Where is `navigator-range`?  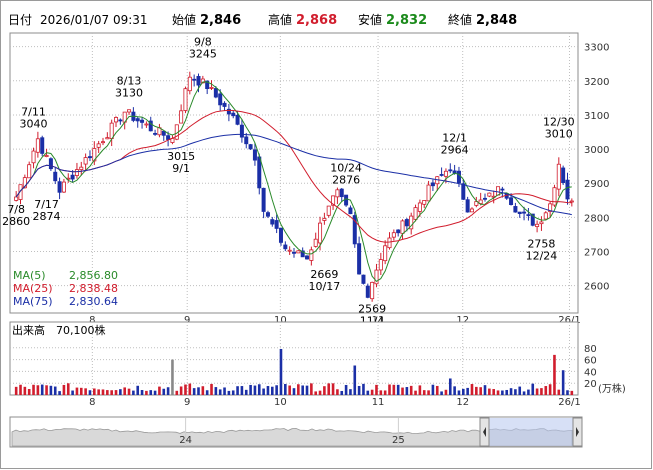
navigator-range is located at coordinates (531, 432).